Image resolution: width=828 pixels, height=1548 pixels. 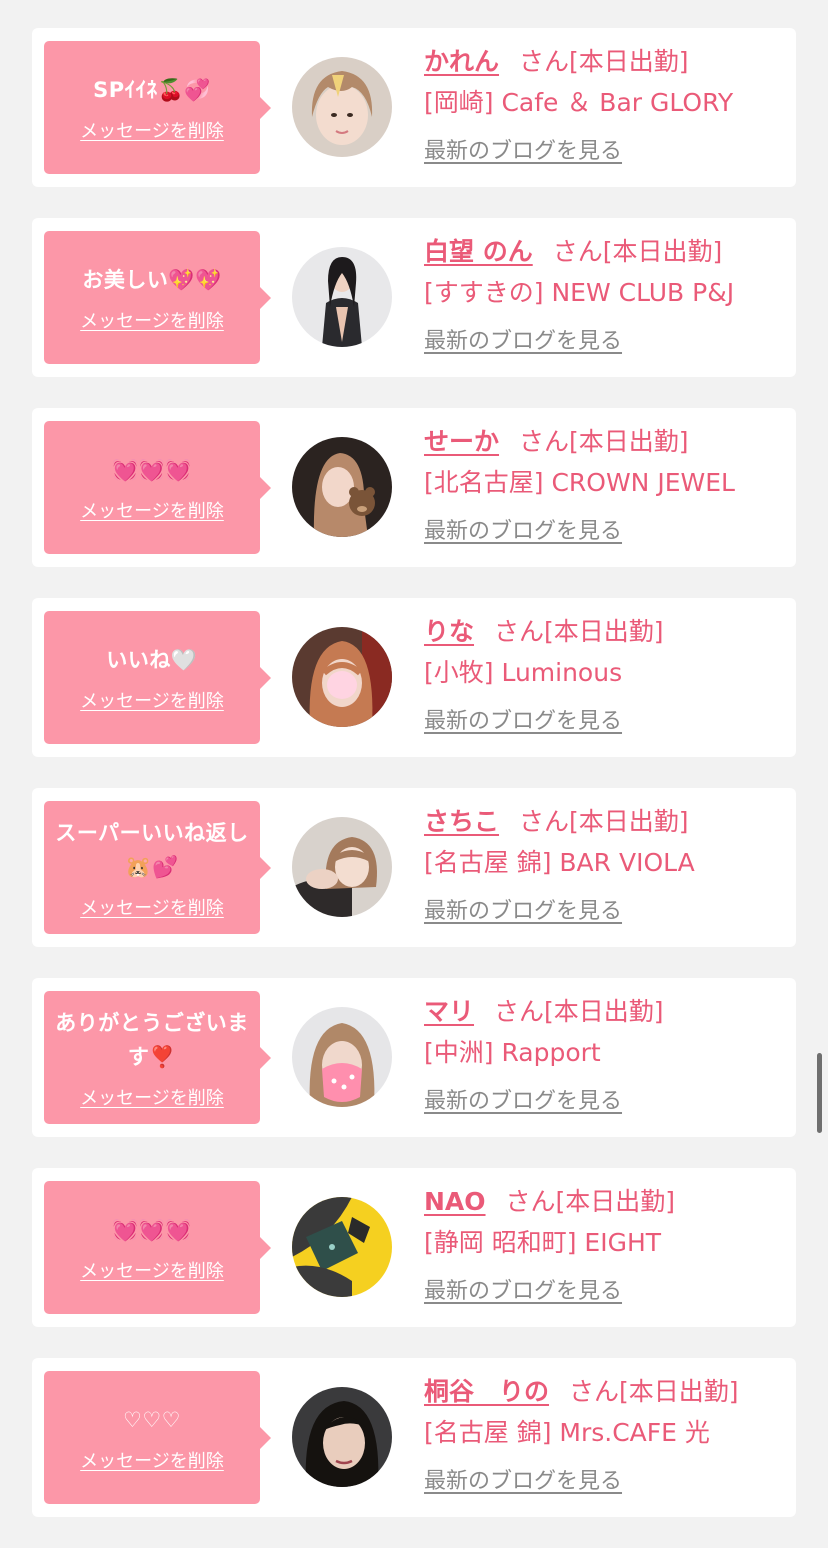 What do you see at coordinates (461, 61) in the screenshot?
I see `cast-name-link: かれん` at bounding box center [461, 61].